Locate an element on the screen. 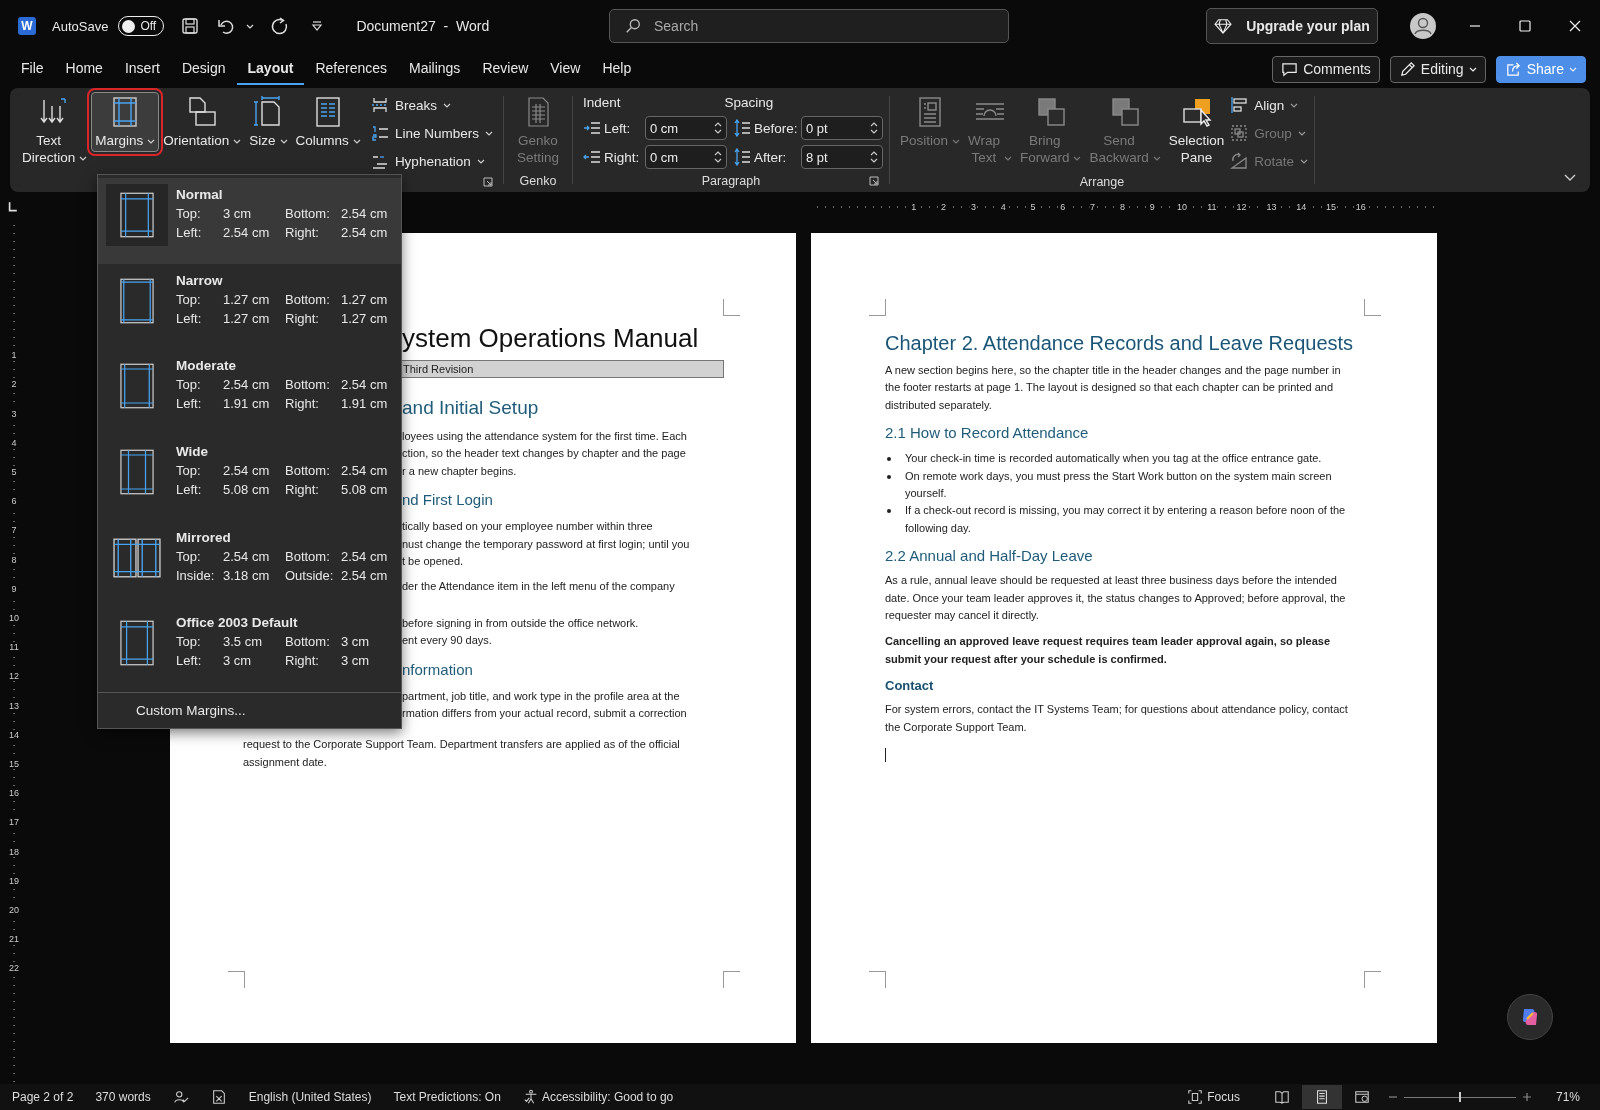 Image resolution: width=1600 pixels, height=1110 pixels. search-box: Search is located at coordinates (809, 26).